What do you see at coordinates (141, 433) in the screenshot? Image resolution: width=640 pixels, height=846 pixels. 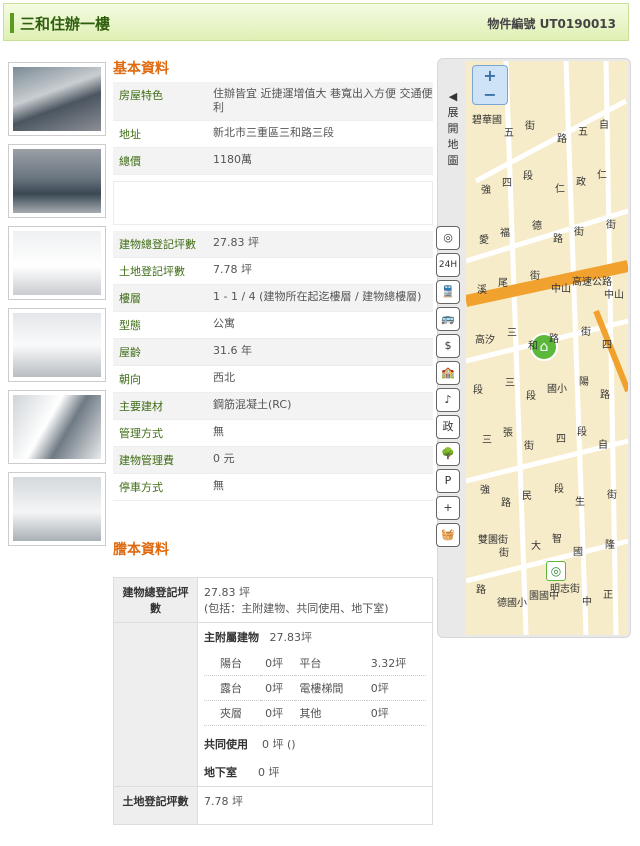 I see `detail-label: 管理方式` at bounding box center [141, 433].